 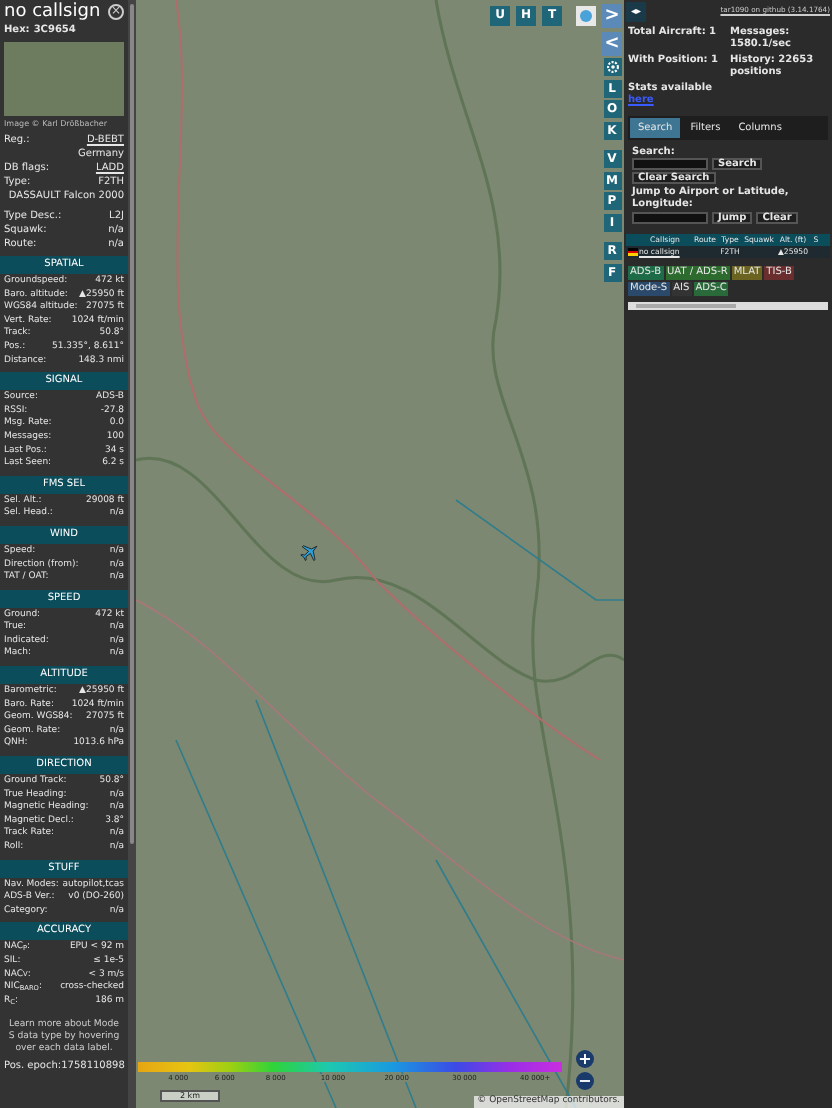 What do you see at coordinates (670, 164) in the screenshot?
I see `search-field` at bounding box center [670, 164].